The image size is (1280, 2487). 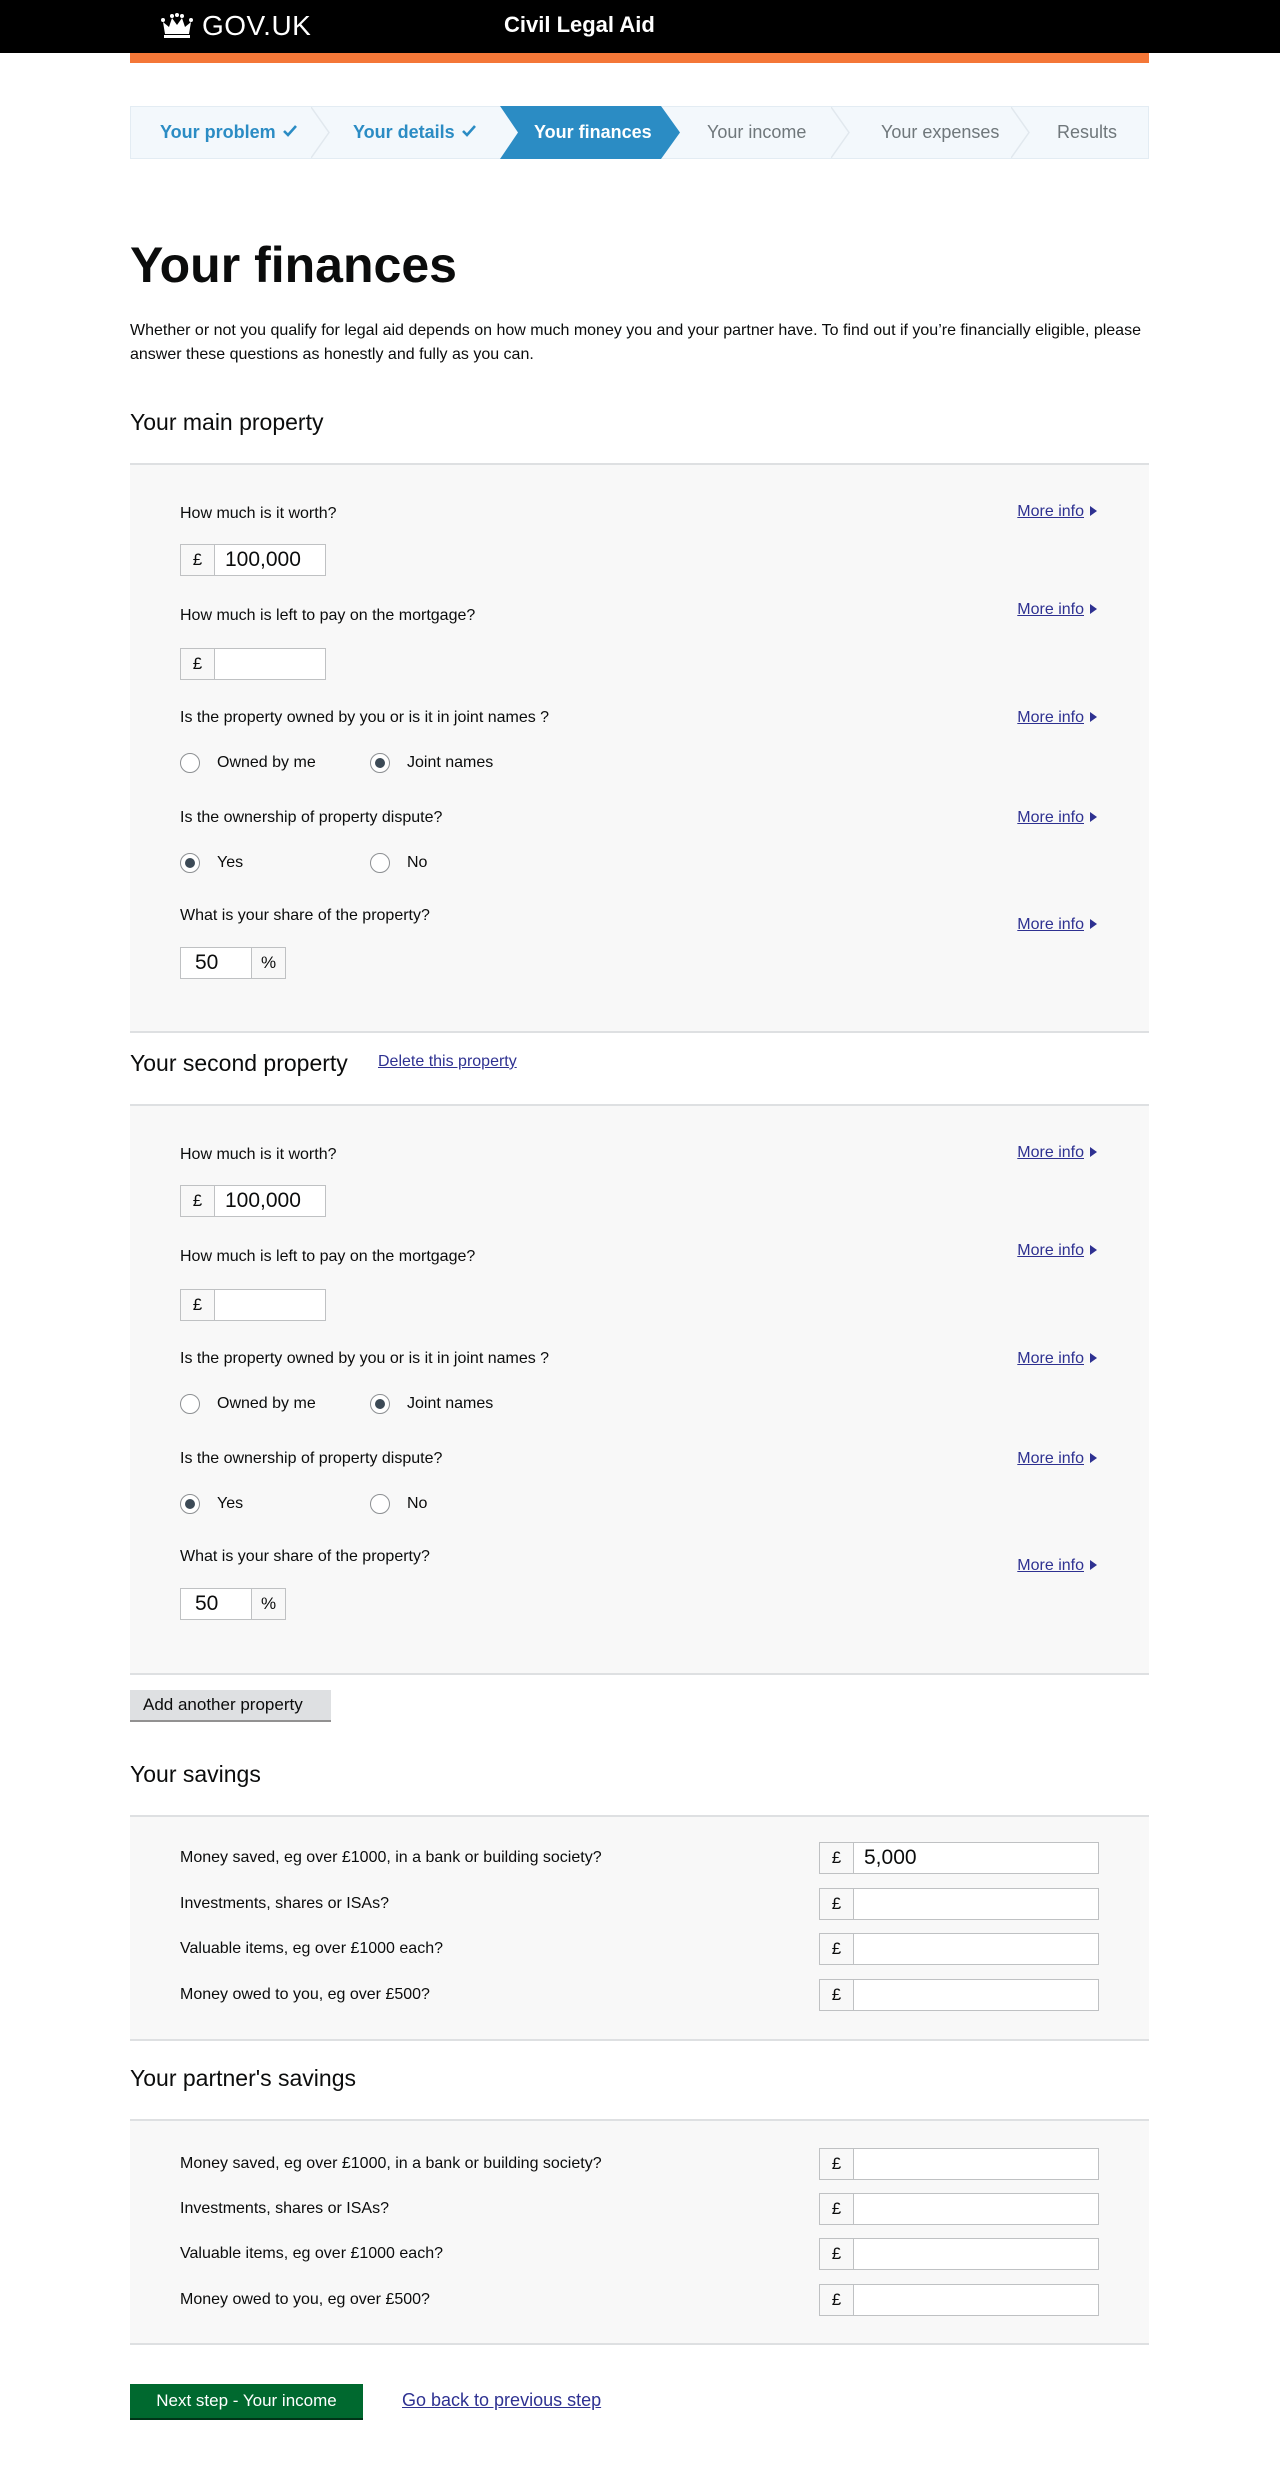 I want to click on step-label: Your details, so click(x=404, y=132).